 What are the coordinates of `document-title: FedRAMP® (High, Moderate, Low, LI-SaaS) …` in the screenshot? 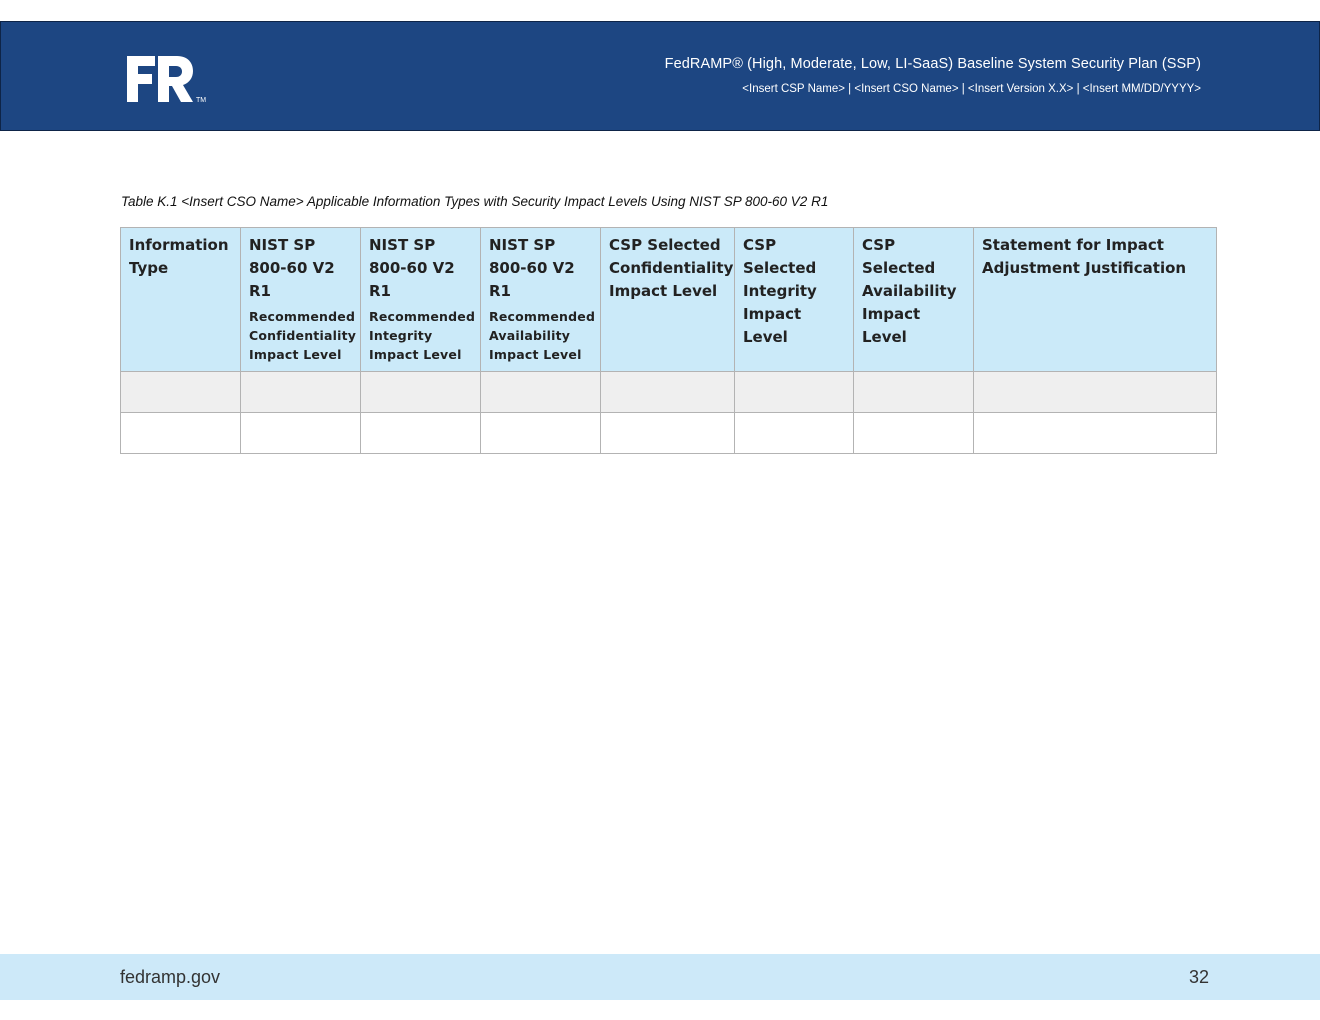 It's located at (932, 64).